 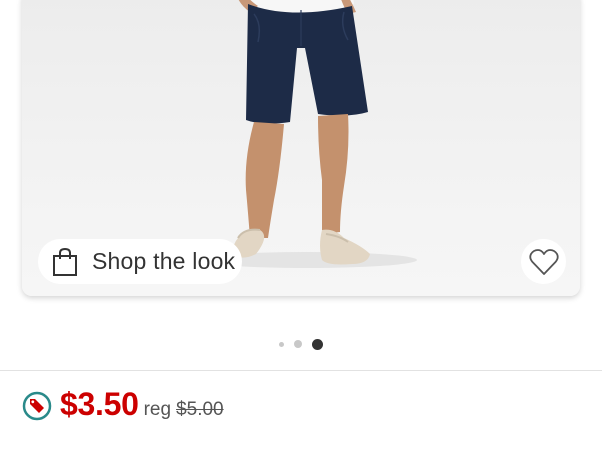 What do you see at coordinates (99, 404) in the screenshot?
I see `sale-price: $3.50` at bounding box center [99, 404].